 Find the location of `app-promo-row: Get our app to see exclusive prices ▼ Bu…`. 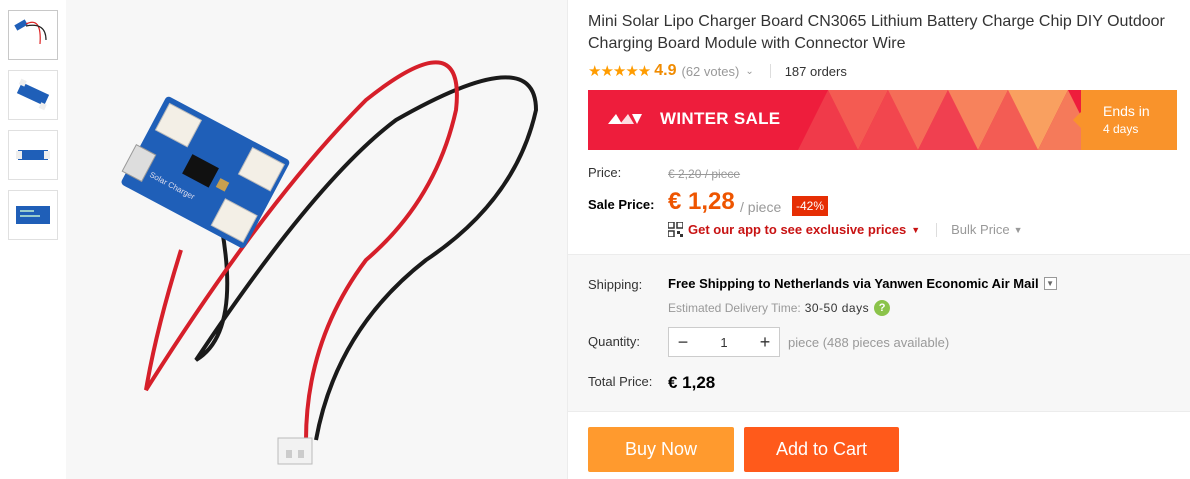

app-promo-row: Get our app to see exclusive prices ▼ Bu… is located at coordinates (845, 229).